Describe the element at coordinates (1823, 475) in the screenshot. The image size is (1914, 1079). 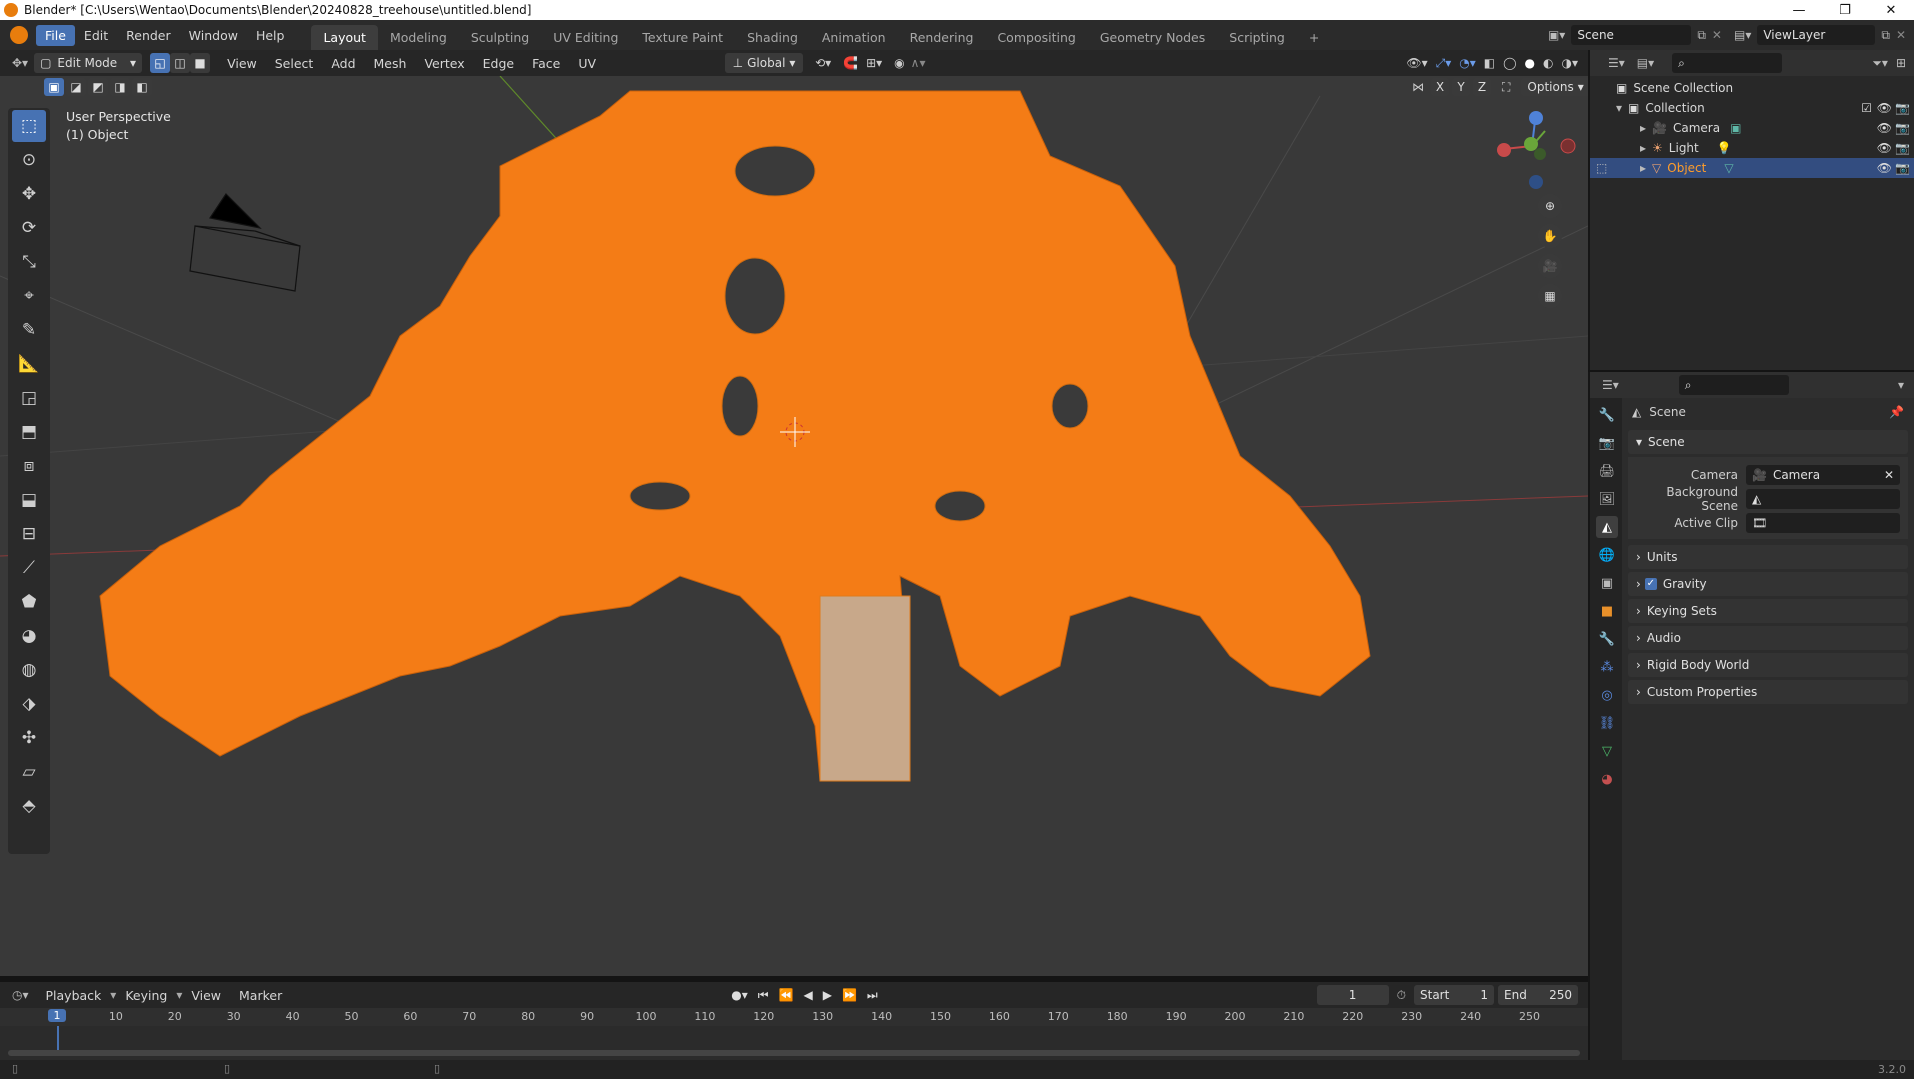
I see `camera-field: 🎥 Camera ✕` at that location.